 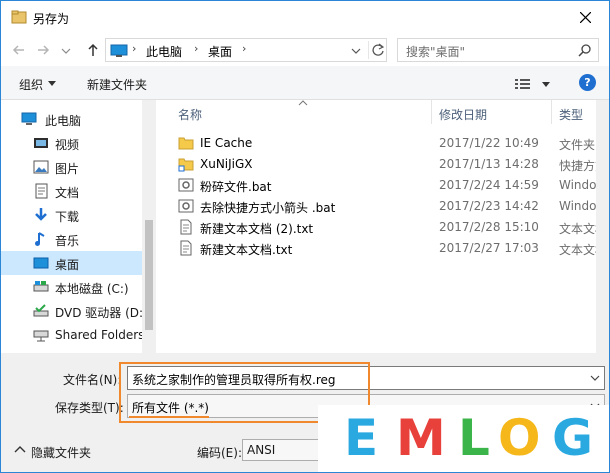 I want to click on watermark-letter: O, so click(x=519, y=438).